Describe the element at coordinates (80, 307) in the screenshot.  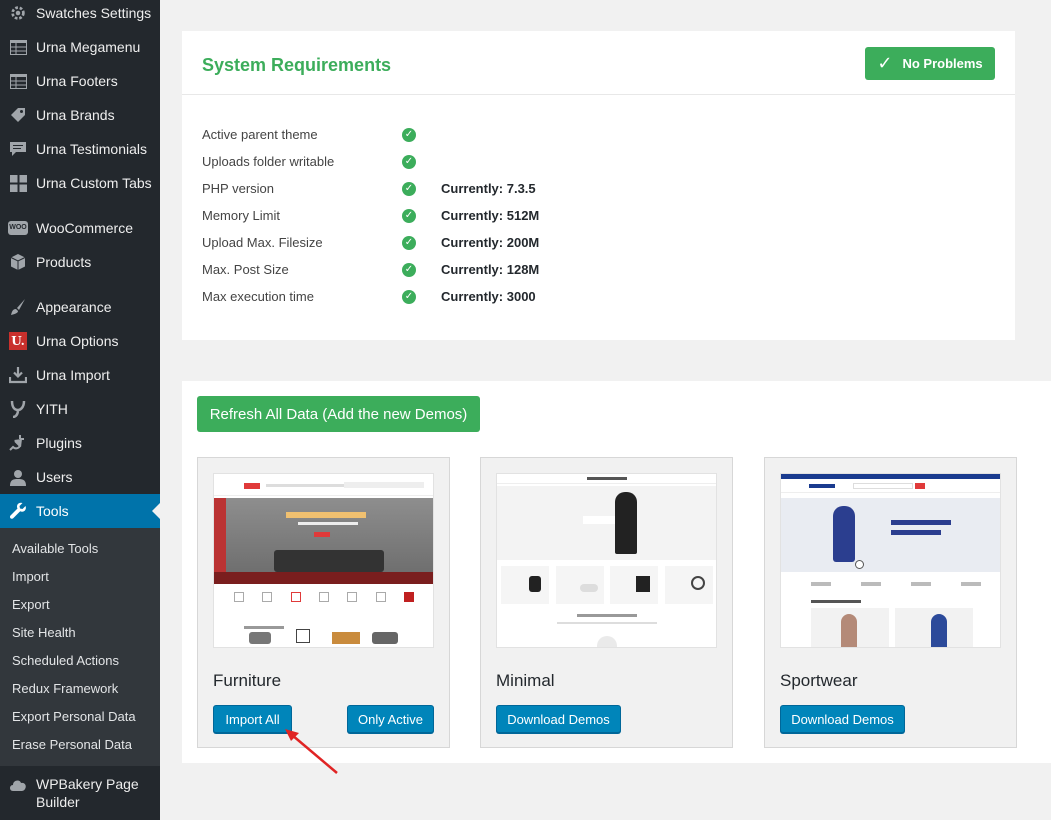
I see `menu-appearance: Appearance` at that location.